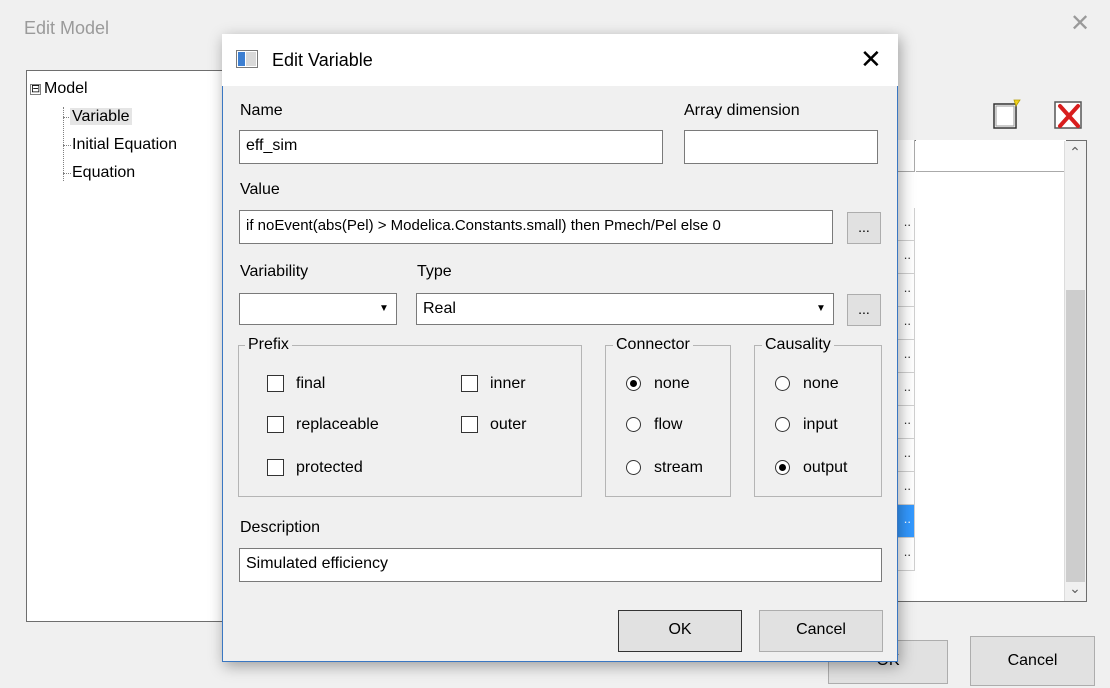 Image resolution: width=1110 pixels, height=688 pixels. What do you see at coordinates (905, 521) in the screenshot?
I see `list-row-mark-selected: ..` at bounding box center [905, 521].